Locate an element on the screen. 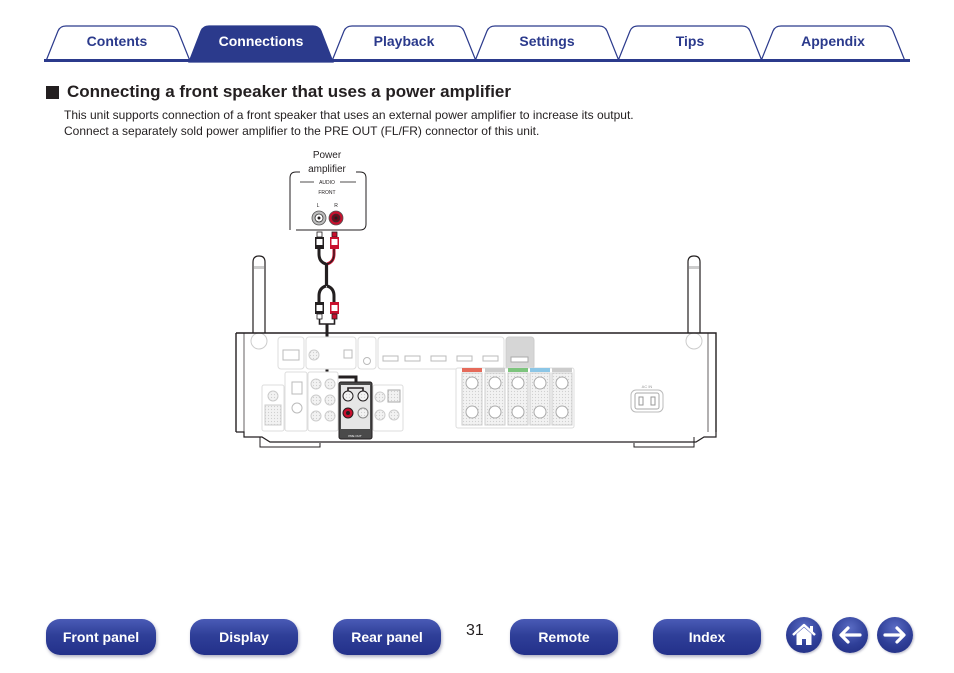  ac-in-label: AC IN is located at coordinates (647, 386).